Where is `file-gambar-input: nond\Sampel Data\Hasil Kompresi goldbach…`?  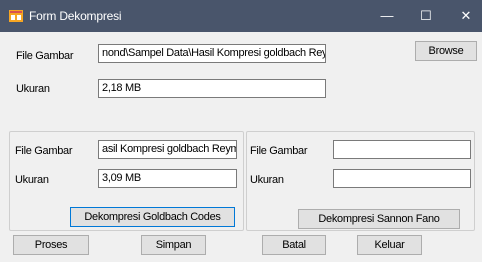 file-gambar-input: nond\Sampel Data\Hasil Kompresi goldbach… is located at coordinates (212, 53).